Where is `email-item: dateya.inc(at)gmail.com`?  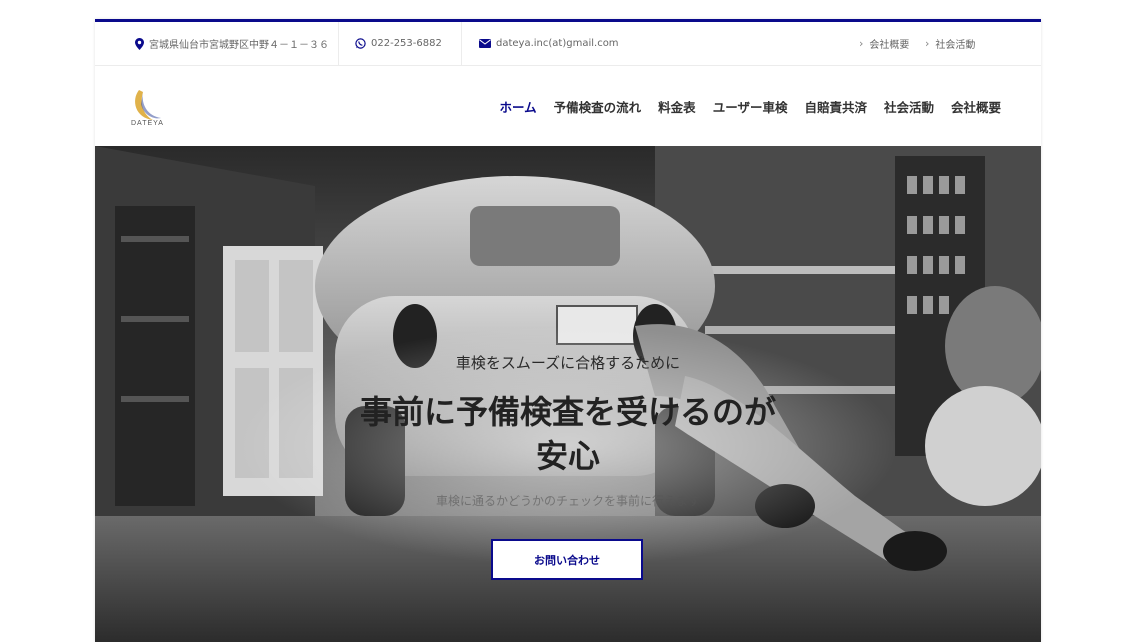 email-item: dateya.inc(at)gmail.com is located at coordinates (549, 43).